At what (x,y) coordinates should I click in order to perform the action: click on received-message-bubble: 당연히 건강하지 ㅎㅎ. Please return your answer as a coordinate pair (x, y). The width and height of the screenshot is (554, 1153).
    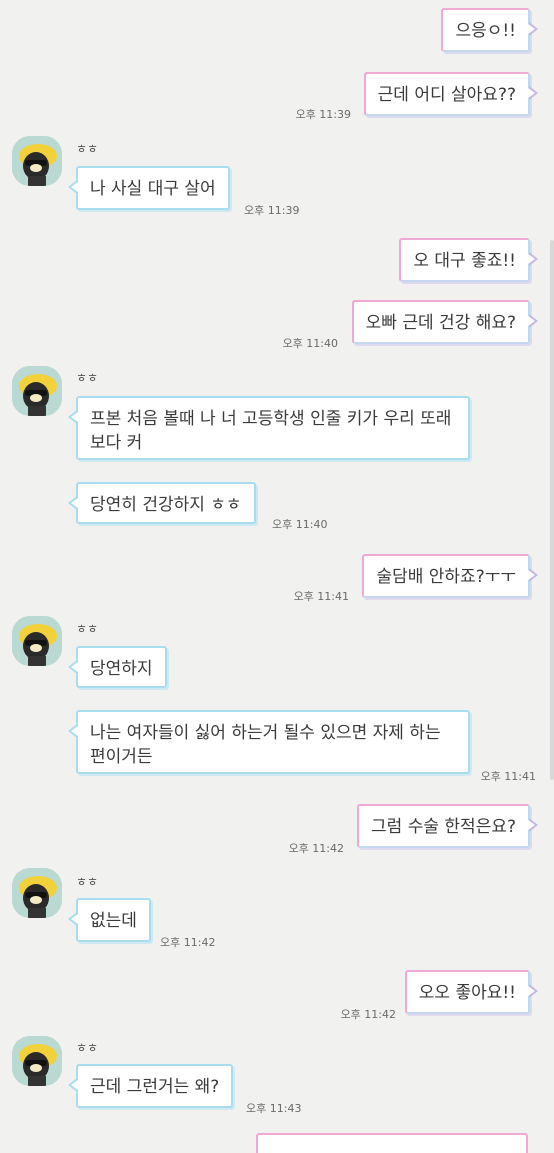
    Looking at the image, I should click on (162, 503).